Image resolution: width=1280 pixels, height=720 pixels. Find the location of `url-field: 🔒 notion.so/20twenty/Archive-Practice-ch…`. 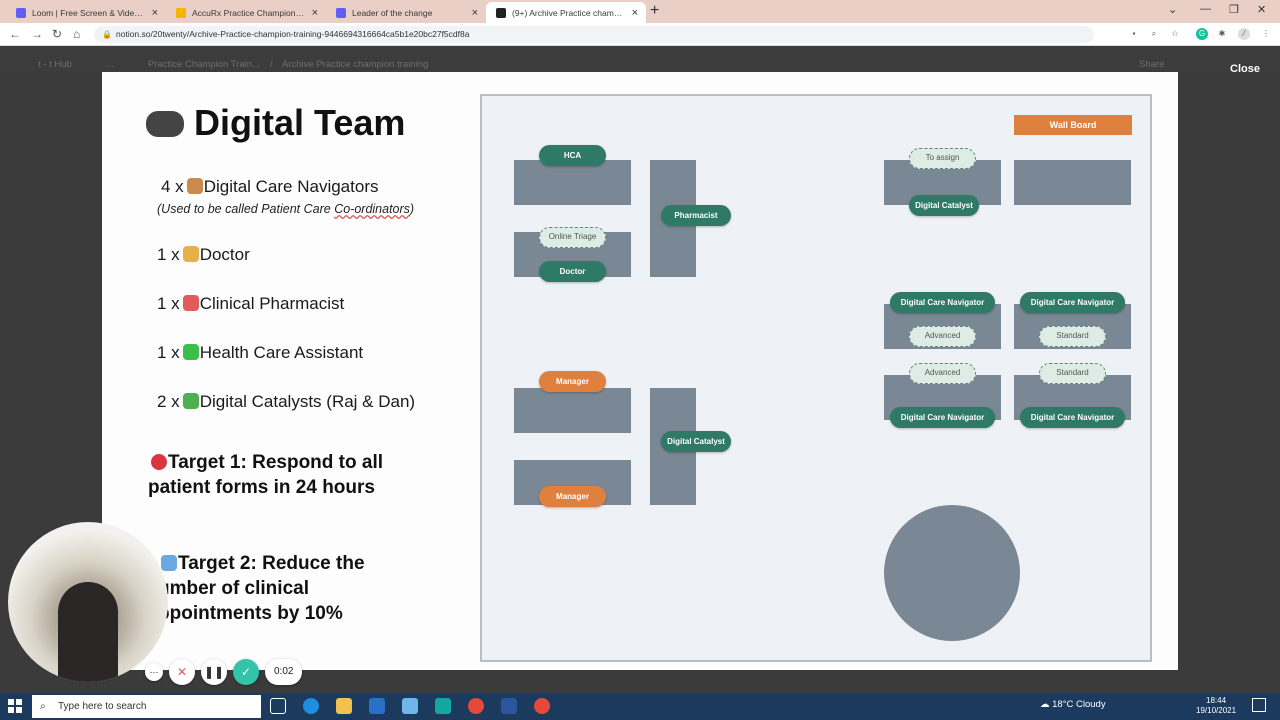

url-field: 🔒 notion.so/20twenty/Archive-Practice-ch… is located at coordinates (594, 34).